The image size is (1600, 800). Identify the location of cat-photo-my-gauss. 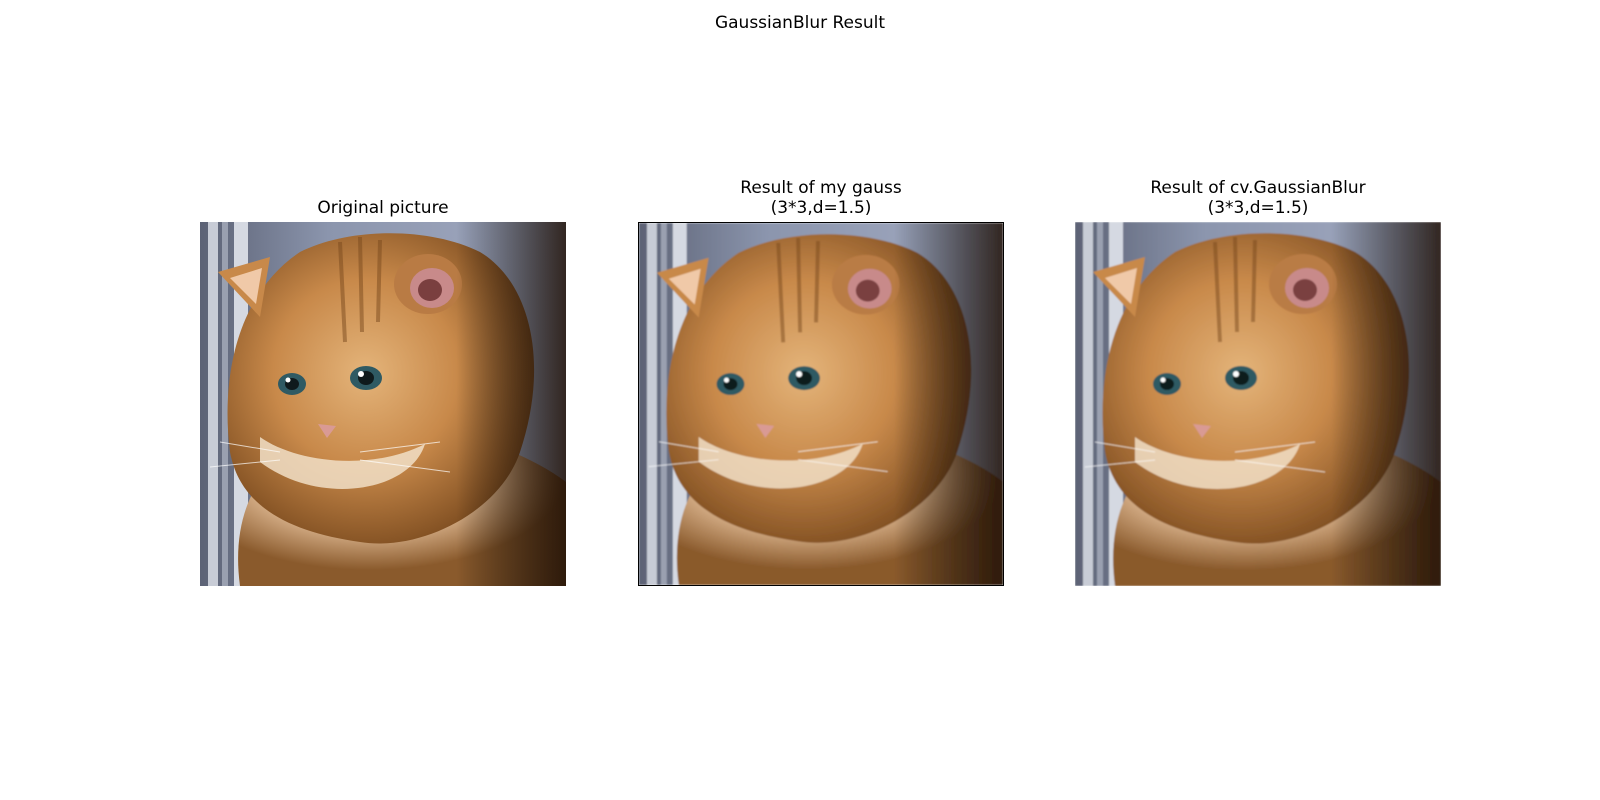
(821, 404).